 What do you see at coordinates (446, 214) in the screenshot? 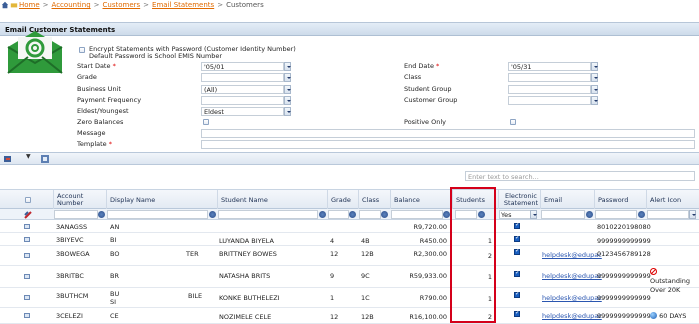
I see `filter-balance-icon` at bounding box center [446, 214].